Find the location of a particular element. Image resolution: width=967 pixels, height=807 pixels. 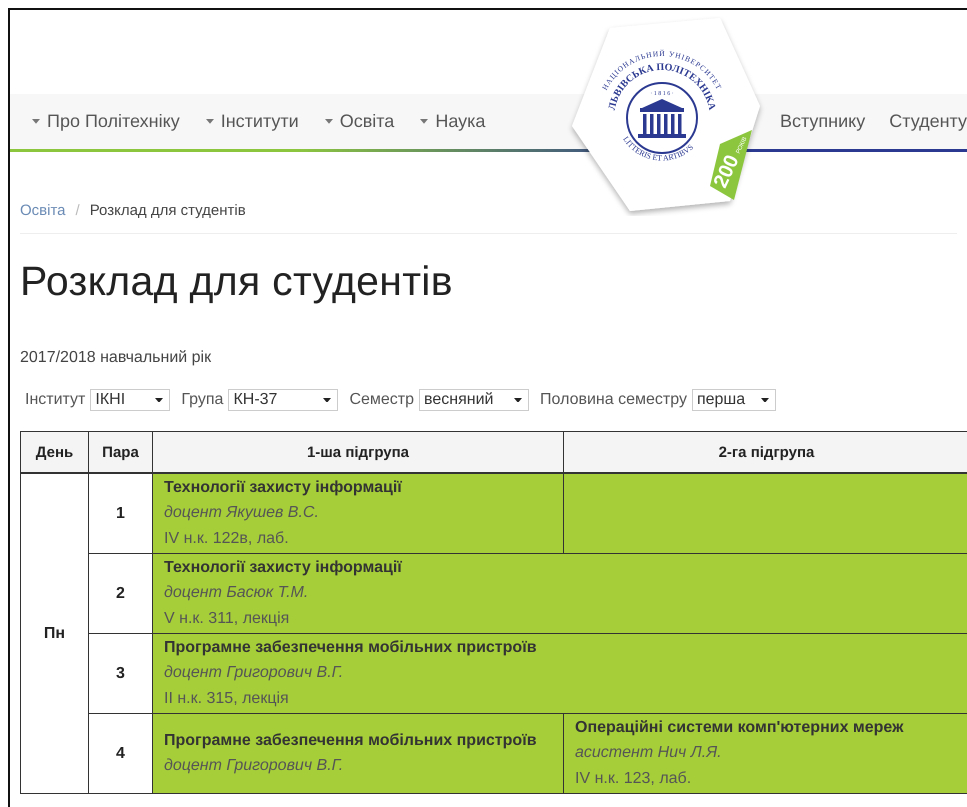

nav-link: Про Політехніку is located at coordinates (106, 121).